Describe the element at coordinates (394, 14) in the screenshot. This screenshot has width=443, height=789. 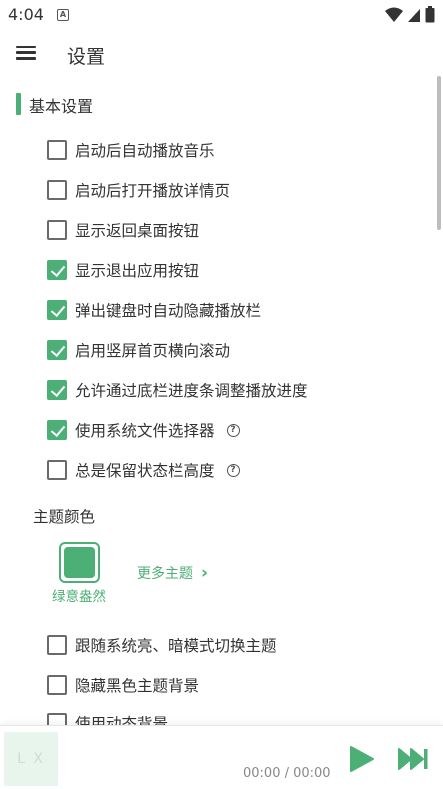
I see `wifi-icon` at that location.